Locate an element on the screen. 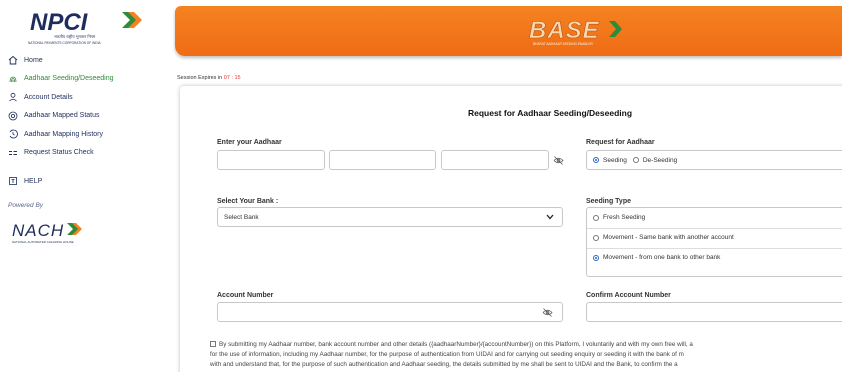 Image resolution: width=842 pixels, height=372 pixels. npci-logo-text: NPCI is located at coordinates (59, 22).